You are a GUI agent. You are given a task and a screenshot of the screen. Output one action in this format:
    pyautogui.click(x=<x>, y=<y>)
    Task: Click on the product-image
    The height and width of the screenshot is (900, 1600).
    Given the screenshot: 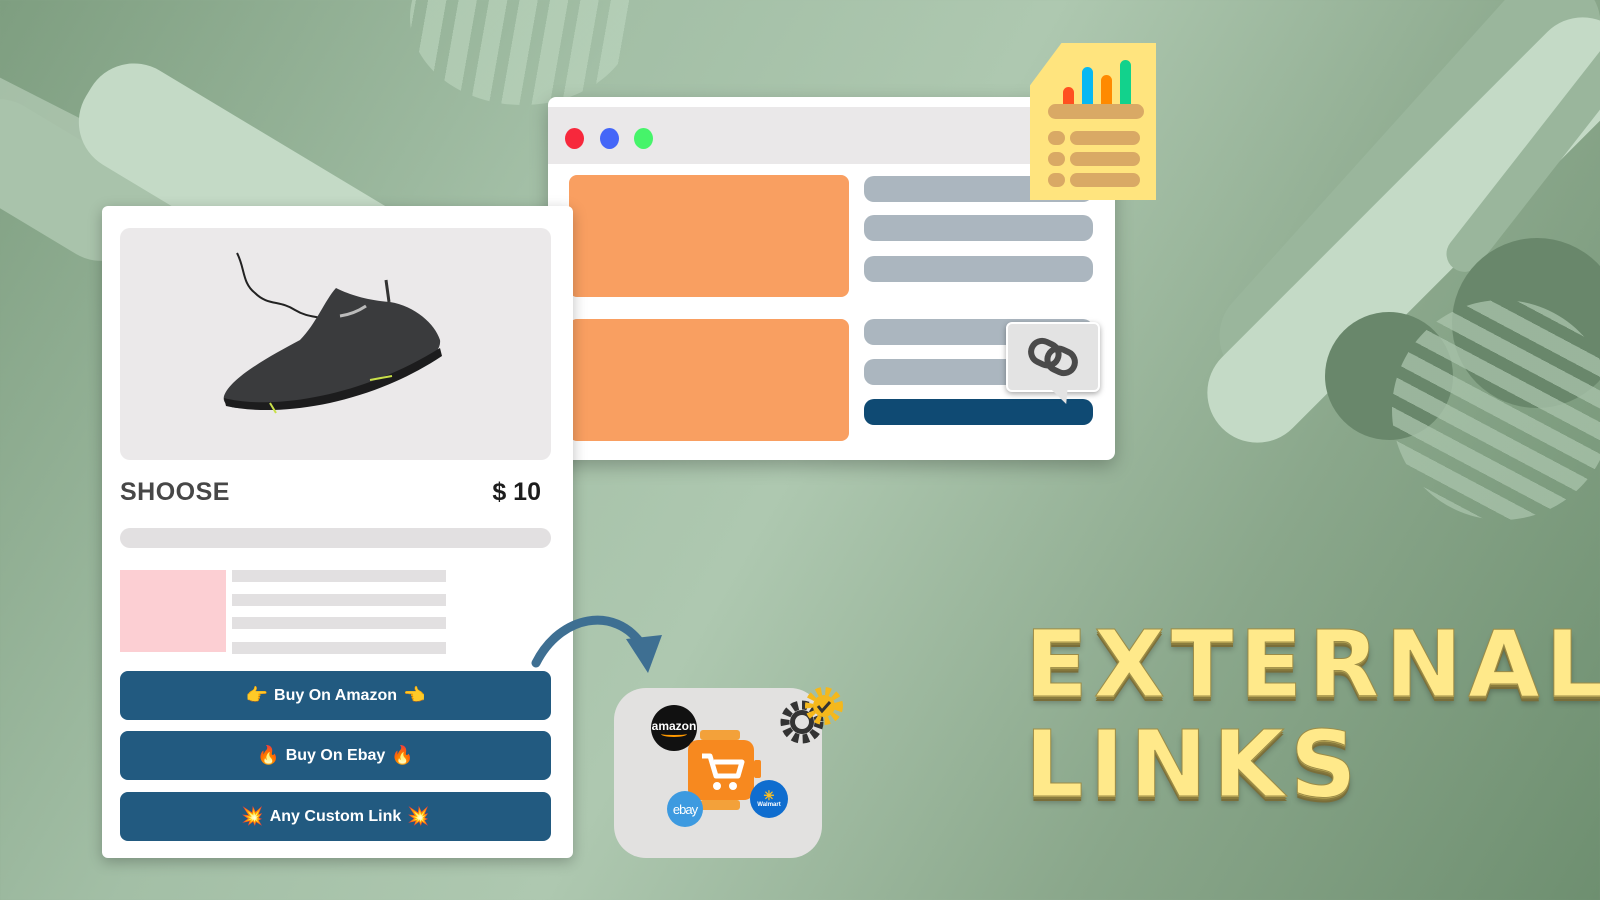 What is the action you would take?
    pyautogui.click(x=335, y=344)
    